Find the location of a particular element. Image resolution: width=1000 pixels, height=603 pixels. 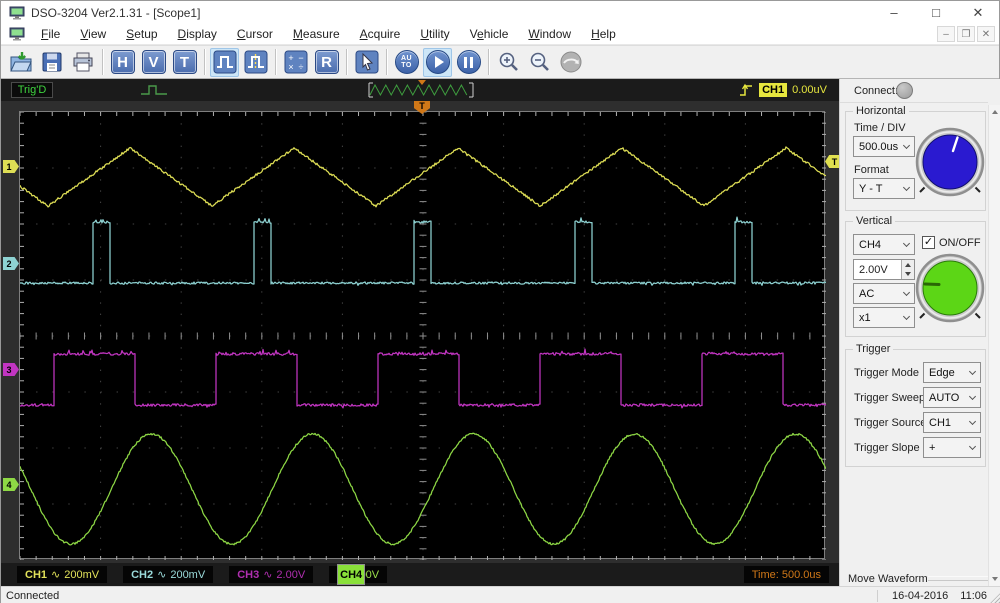

save-button is located at coordinates (51, 62).